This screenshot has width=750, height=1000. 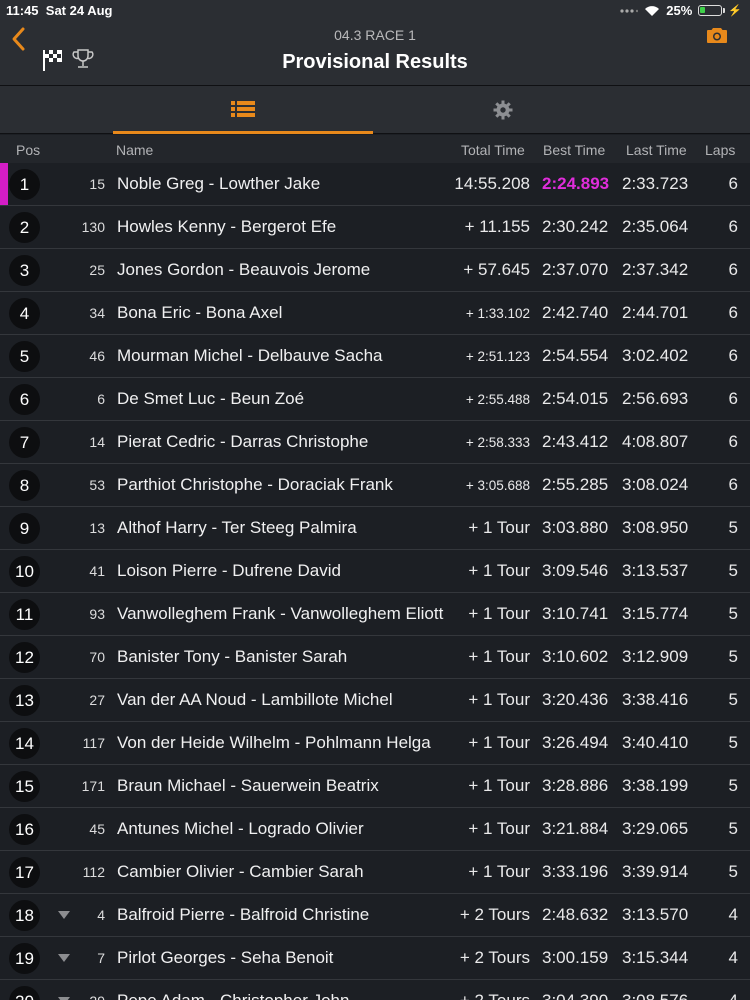 I want to click on total-time: 14:55.208, so click(x=492, y=183).